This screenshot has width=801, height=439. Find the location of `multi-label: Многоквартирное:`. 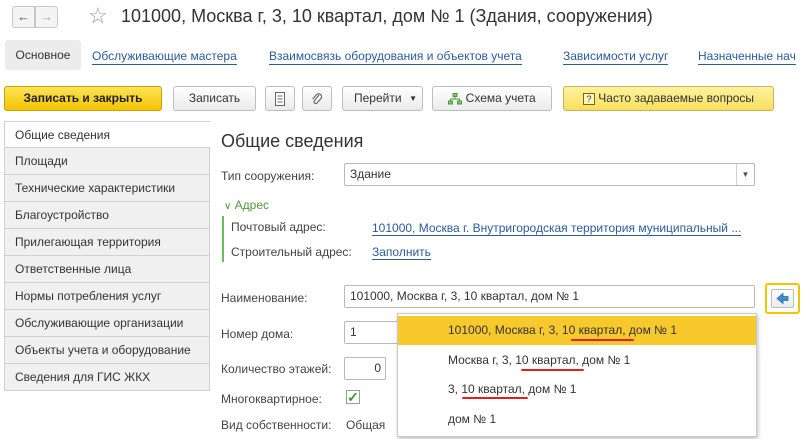

multi-label: Многоквартирное: is located at coordinates (271, 399).